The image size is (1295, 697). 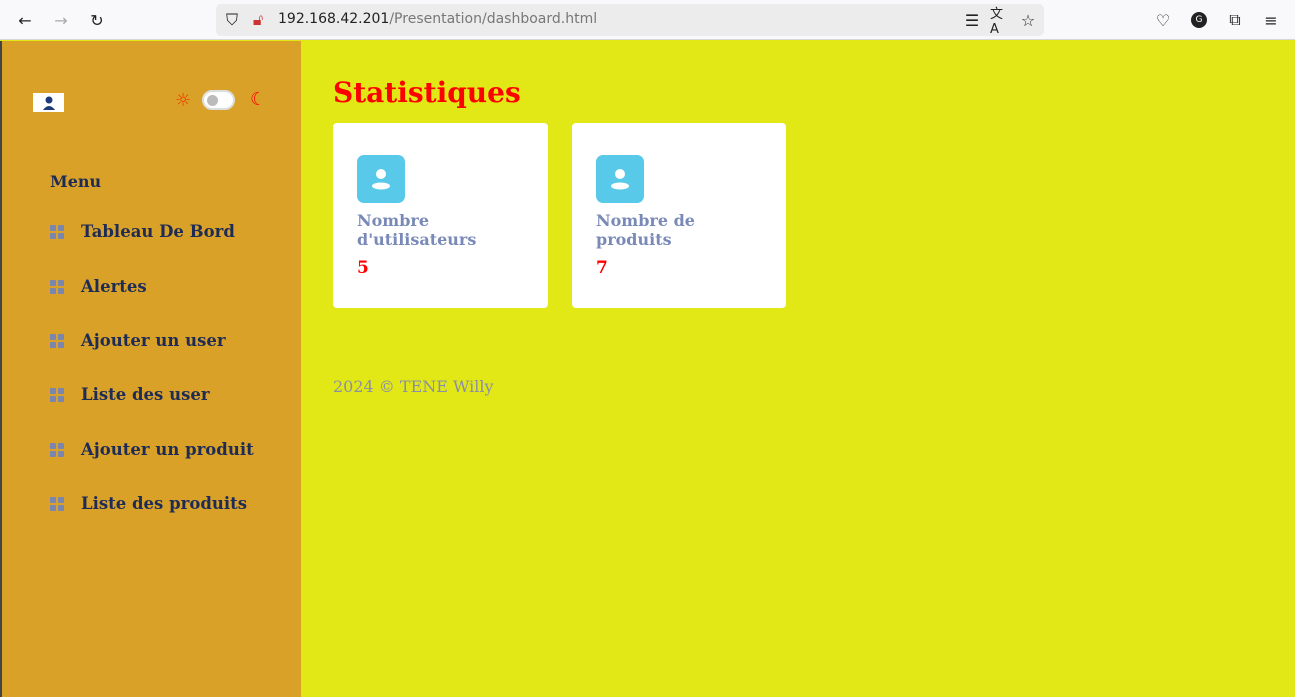 What do you see at coordinates (258, 99) in the screenshot?
I see `moon-icon: ☾` at bounding box center [258, 99].